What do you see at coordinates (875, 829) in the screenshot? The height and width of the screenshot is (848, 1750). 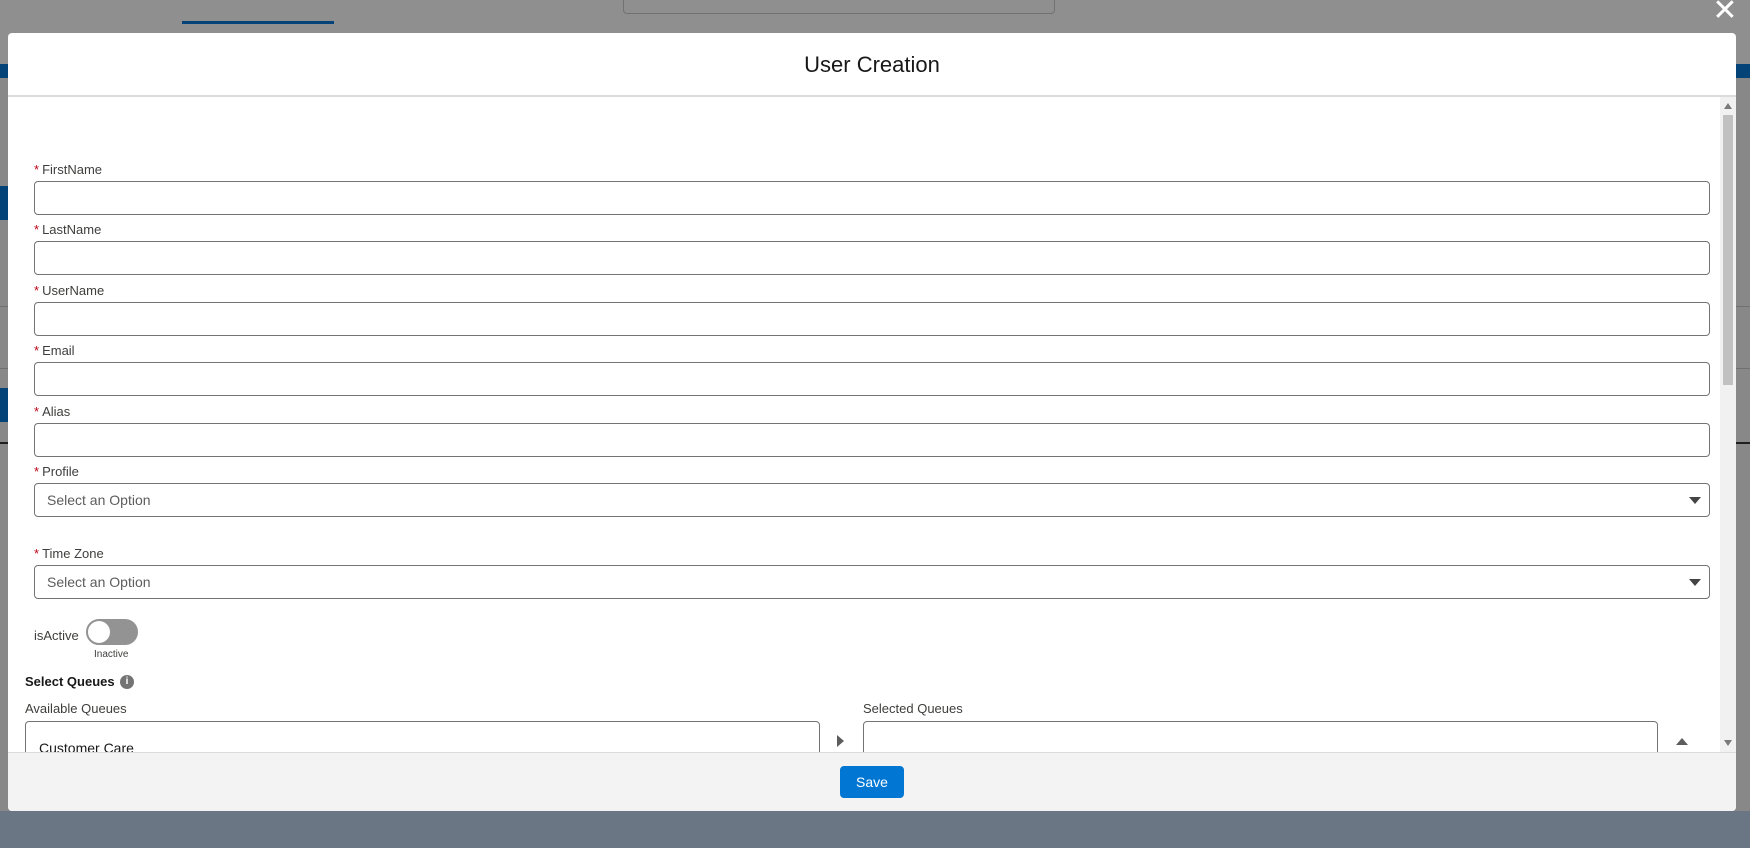 I see `modal-backdrop-bottom` at bounding box center [875, 829].